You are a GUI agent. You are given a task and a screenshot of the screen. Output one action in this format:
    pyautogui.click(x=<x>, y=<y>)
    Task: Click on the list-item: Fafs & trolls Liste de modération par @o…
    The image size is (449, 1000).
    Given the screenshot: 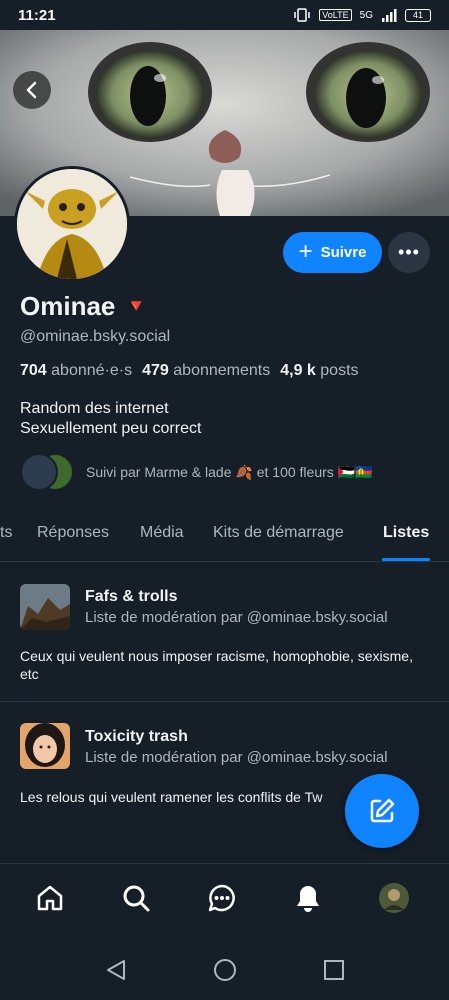 What is the action you would take?
    pyautogui.click(x=224, y=631)
    